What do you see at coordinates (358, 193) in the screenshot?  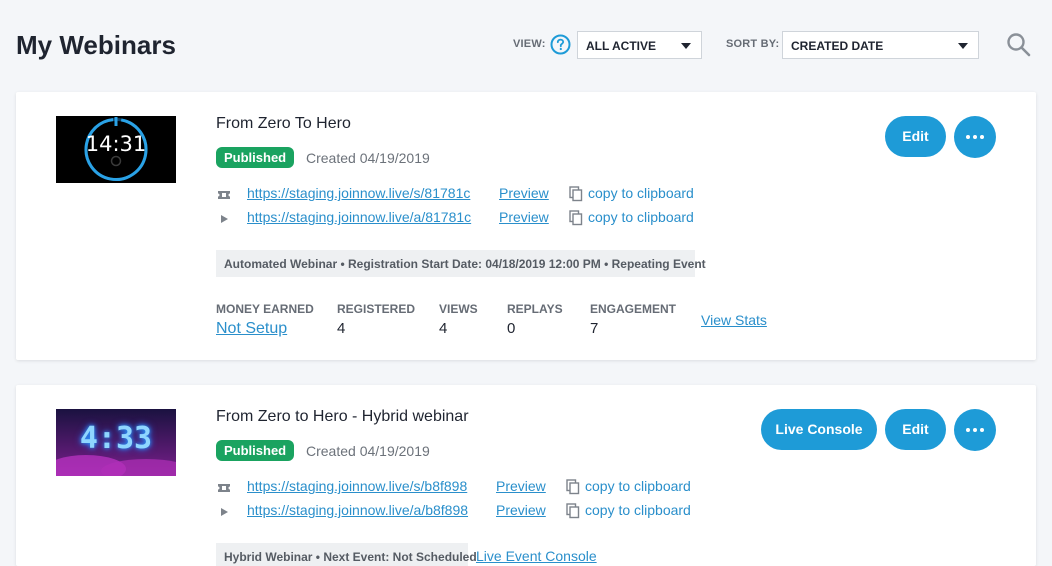 I see `registration-url-link: https://staging.joinnow.live/s/81781c` at bounding box center [358, 193].